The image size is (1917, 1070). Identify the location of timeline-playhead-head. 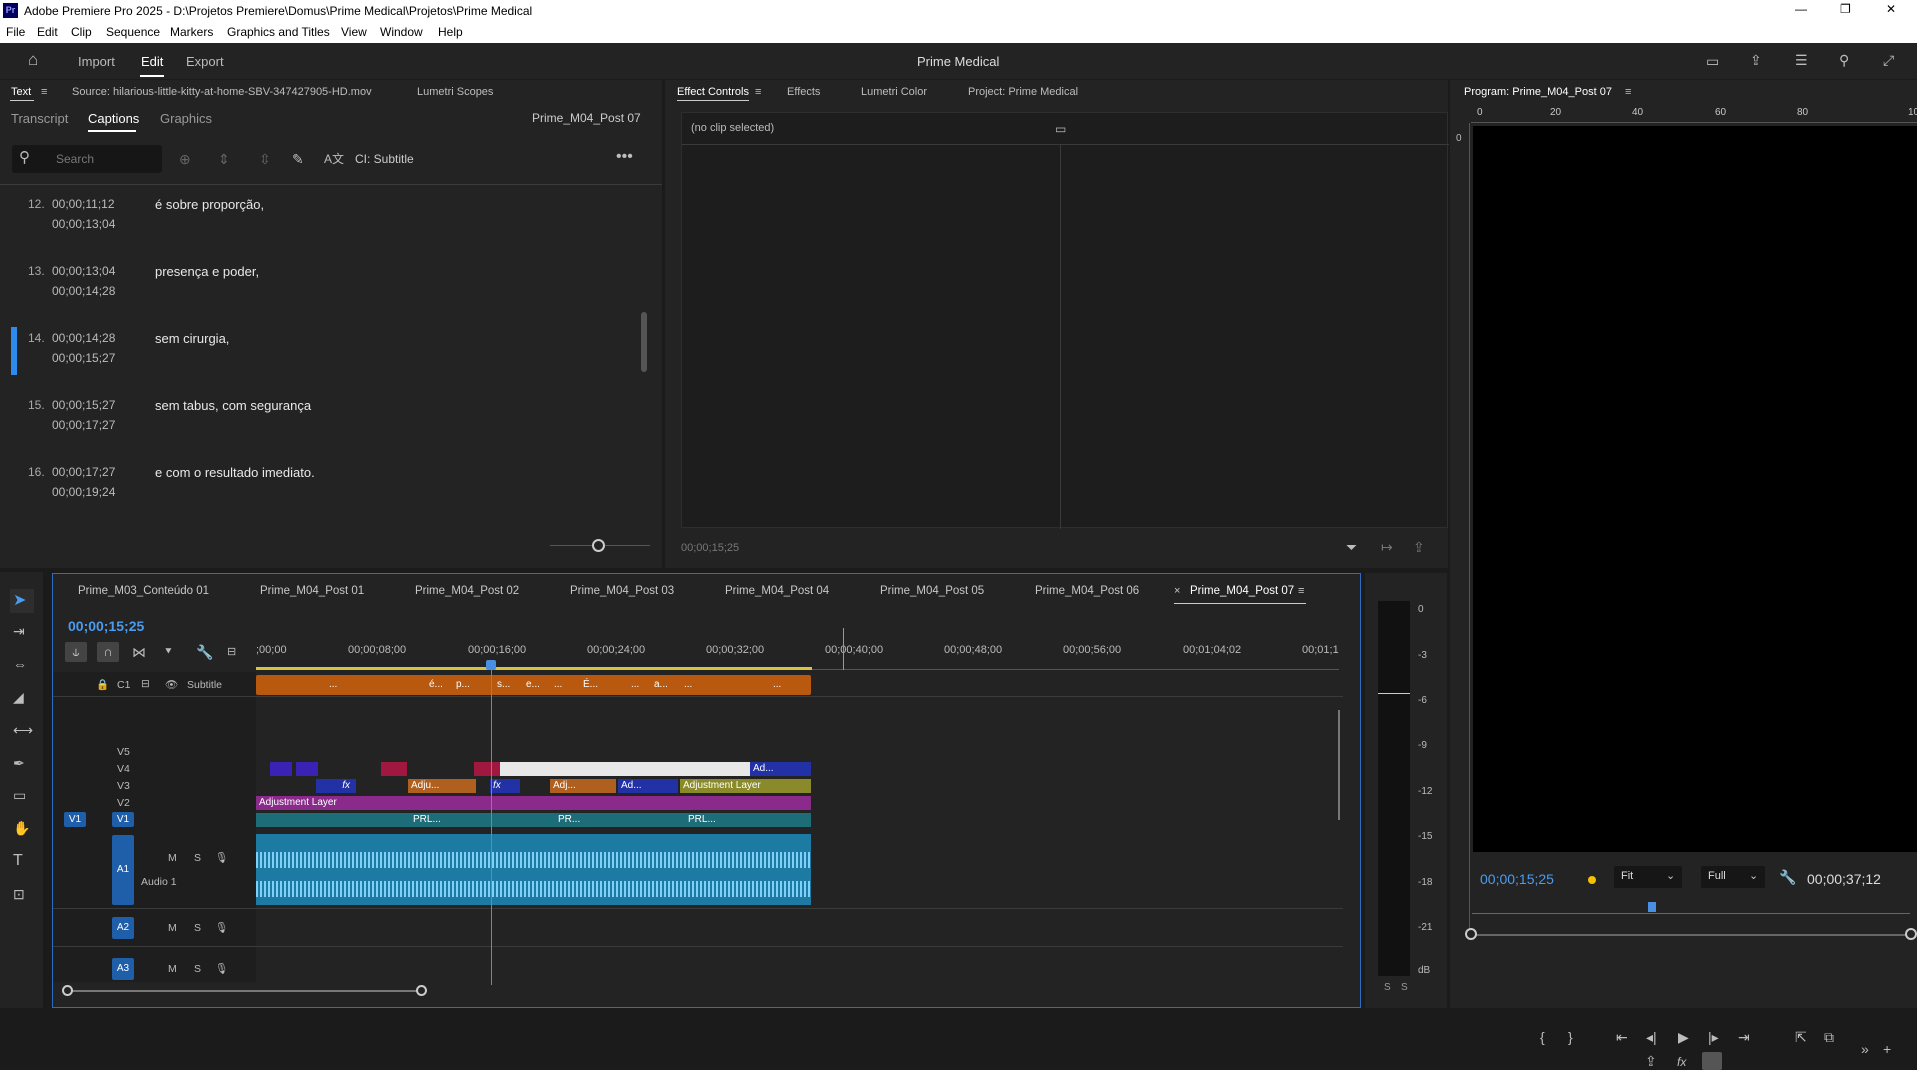
(491, 665).